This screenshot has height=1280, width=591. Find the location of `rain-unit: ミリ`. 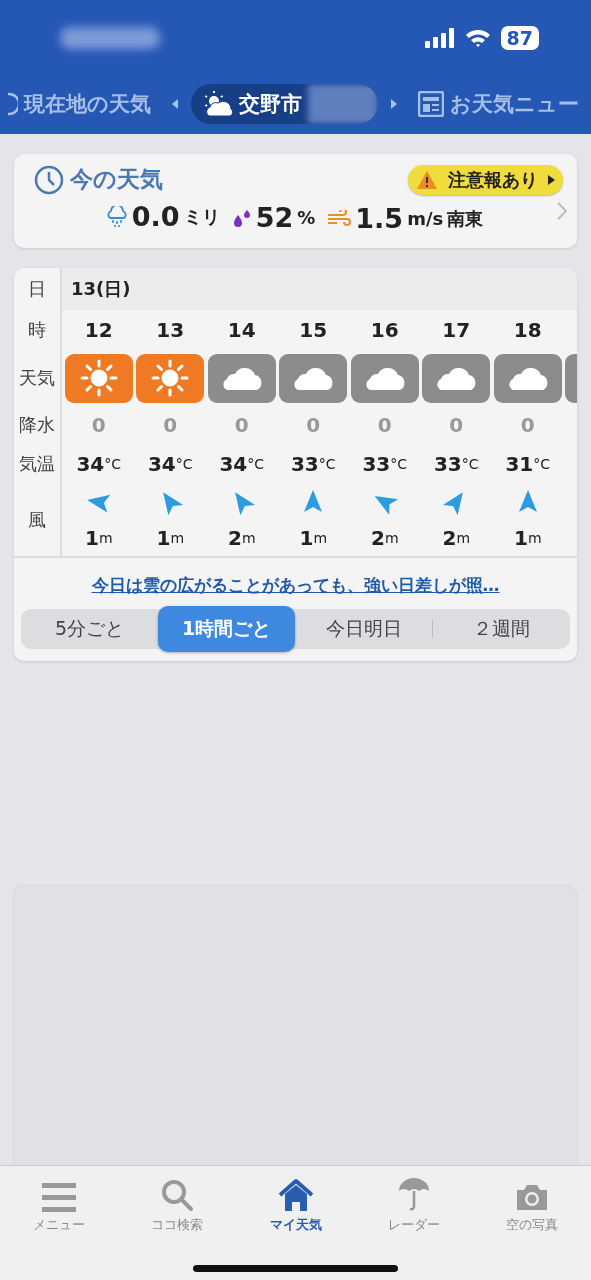

rain-unit: ミリ is located at coordinates (201, 216).